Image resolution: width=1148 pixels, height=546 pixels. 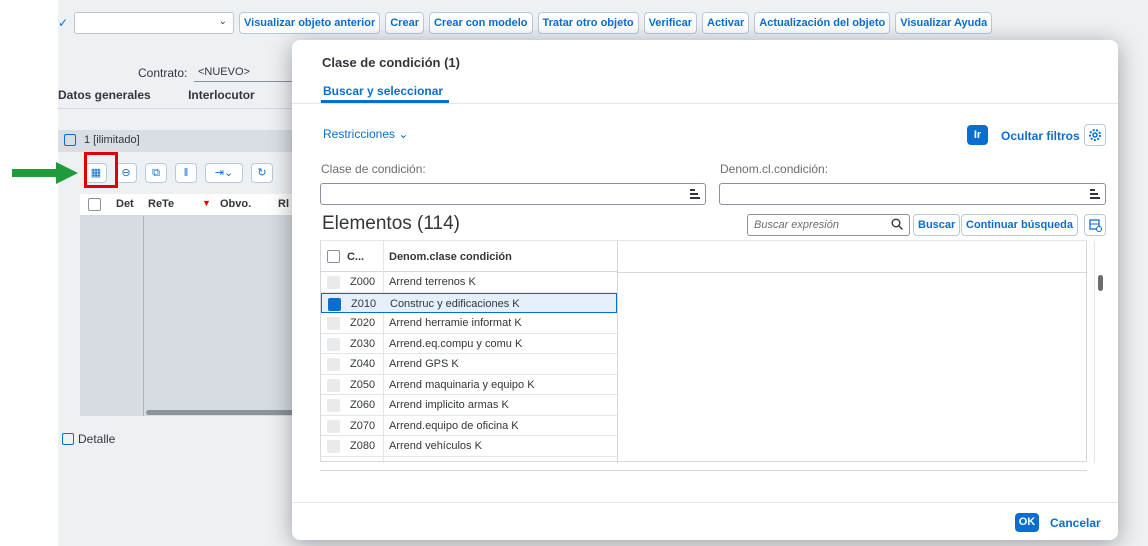 What do you see at coordinates (1100, 283) in the screenshot?
I see `vertical-scrollbar` at bounding box center [1100, 283].